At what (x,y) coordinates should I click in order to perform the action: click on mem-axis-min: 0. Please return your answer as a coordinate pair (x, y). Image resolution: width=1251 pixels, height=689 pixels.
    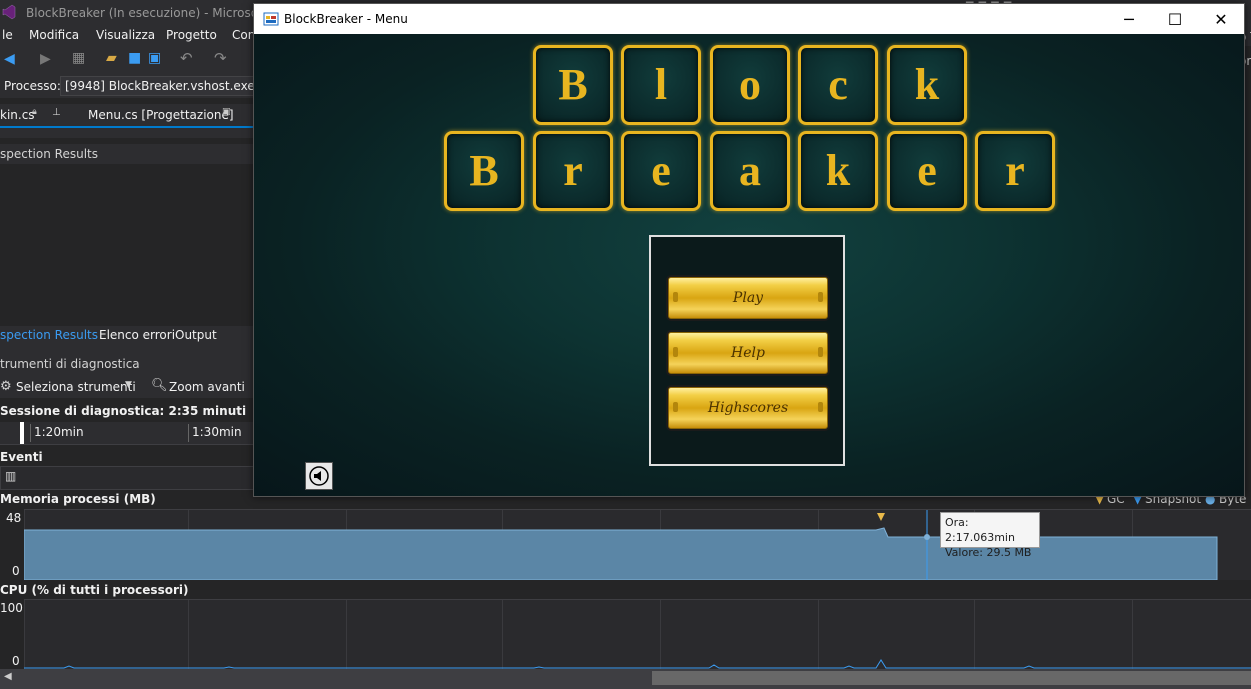
    Looking at the image, I should click on (16, 571).